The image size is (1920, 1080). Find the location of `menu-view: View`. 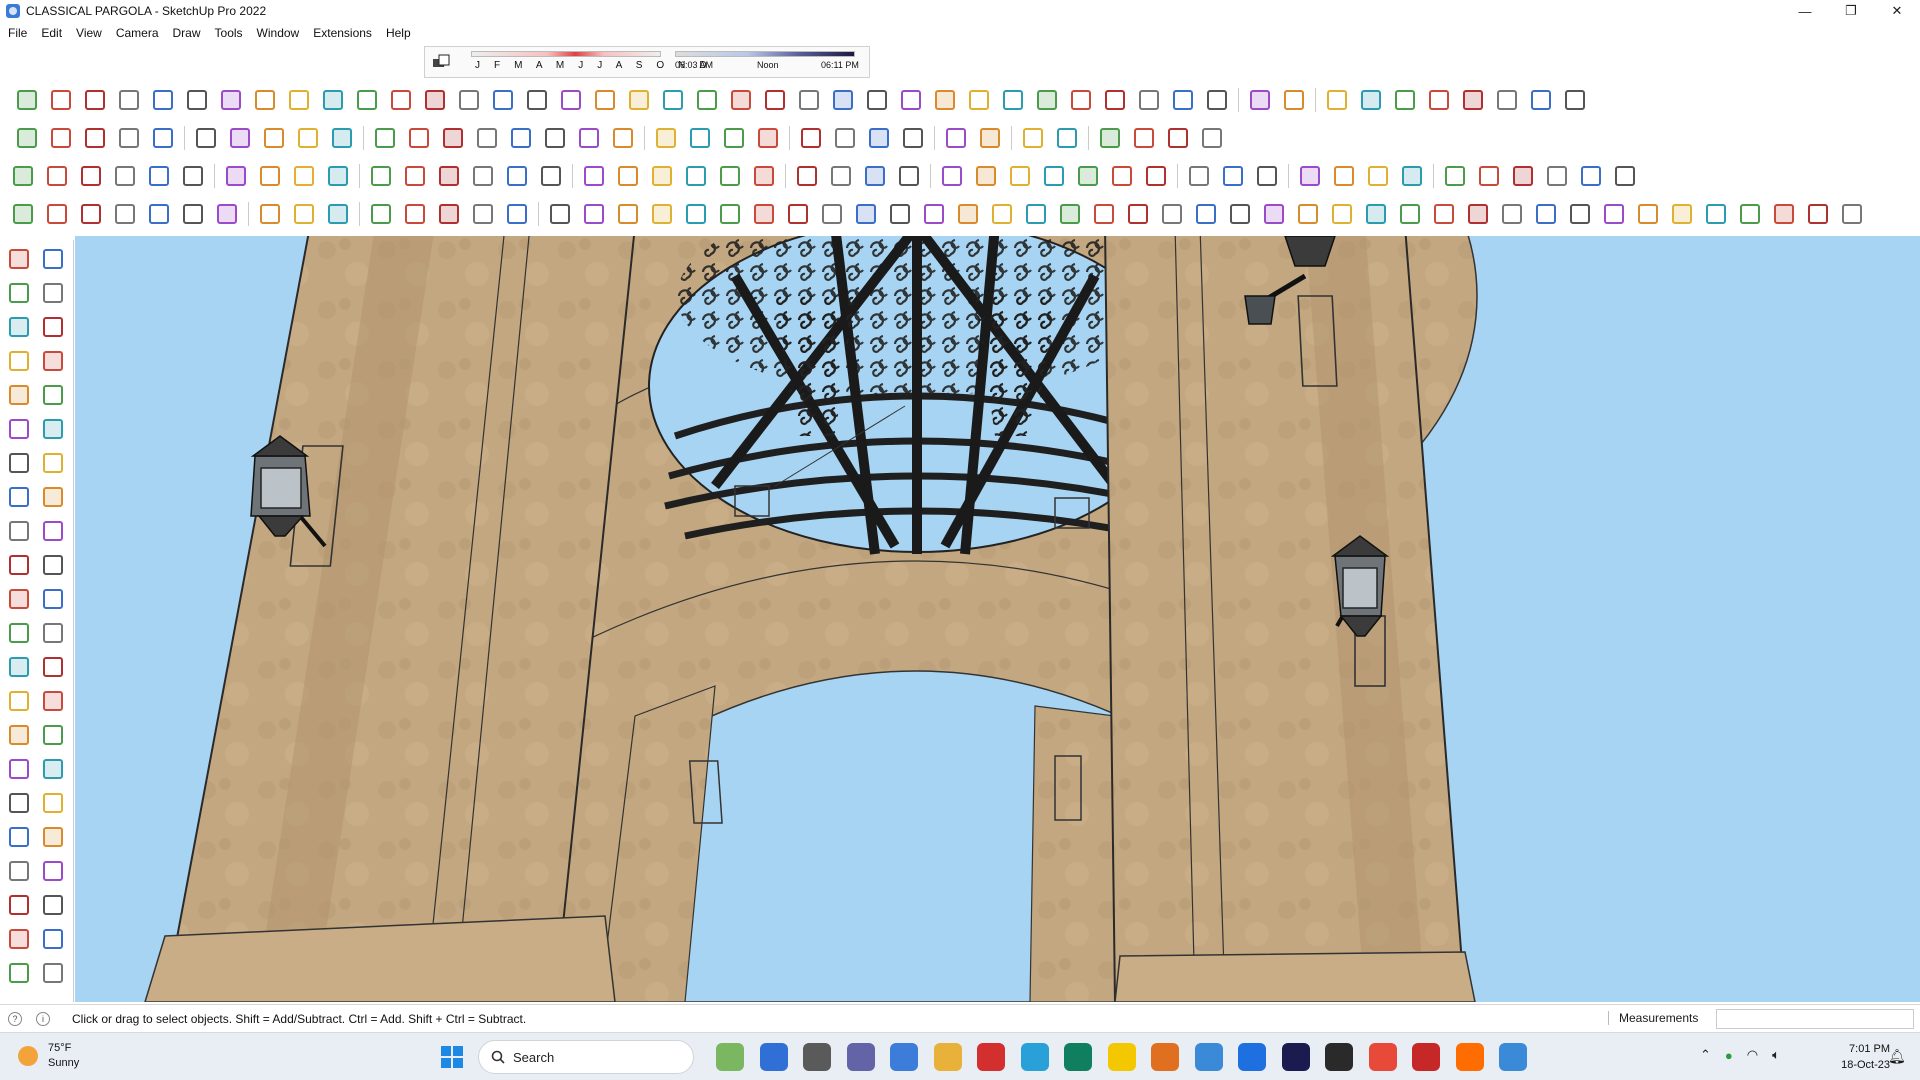

menu-view: View is located at coordinates (93, 33).